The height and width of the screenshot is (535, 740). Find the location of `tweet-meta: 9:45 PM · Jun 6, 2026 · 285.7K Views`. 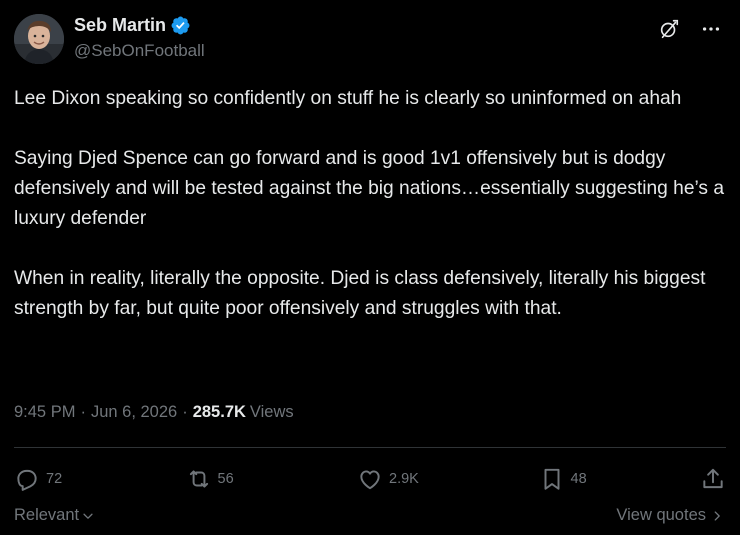

tweet-meta: 9:45 PM · Jun 6, 2026 · 285.7K Views is located at coordinates (154, 412).